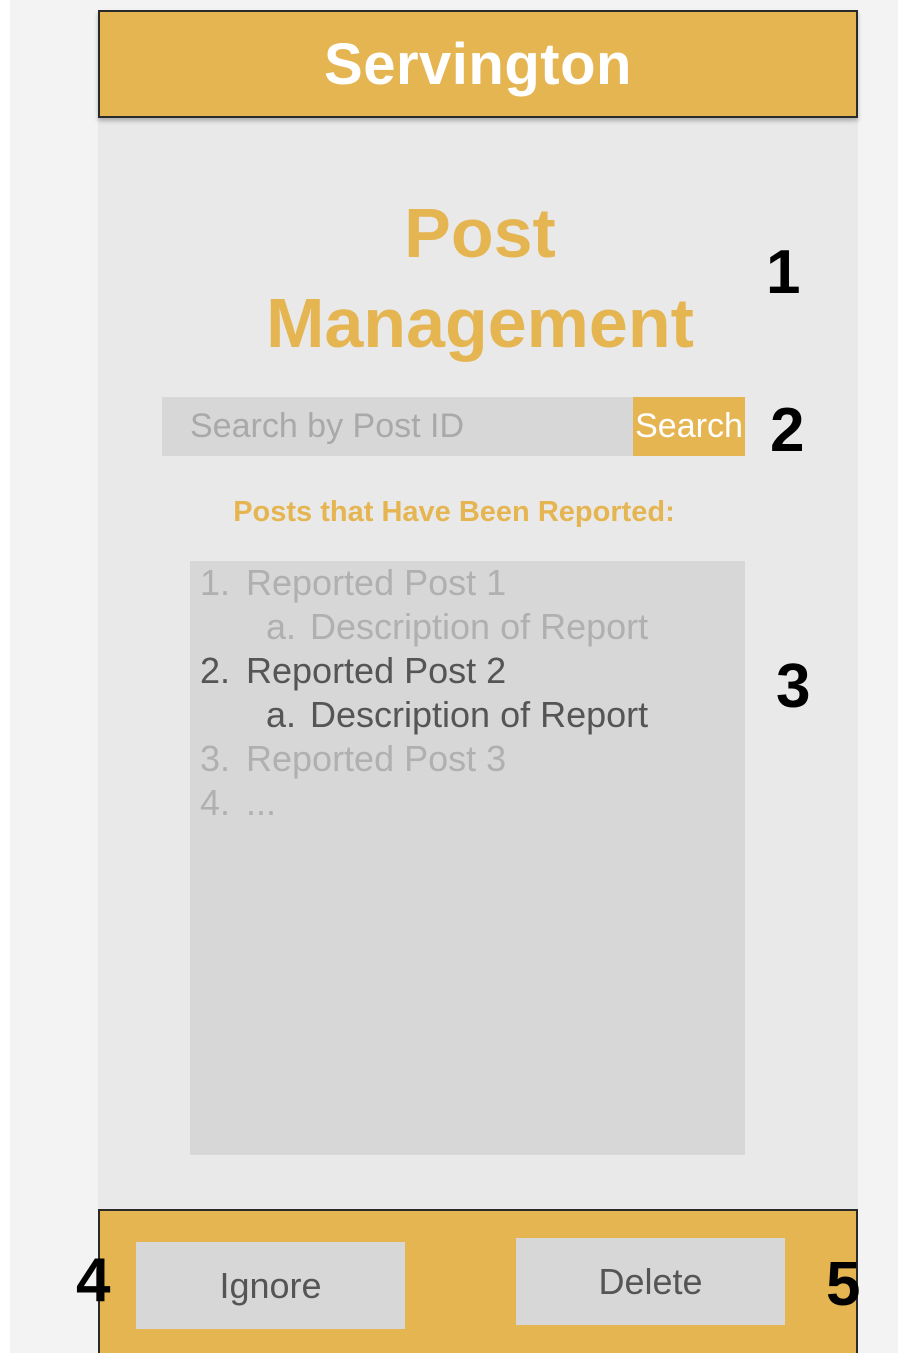 The height and width of the screenshot is (1353, 908). I want to click on list-item-number: 1., so click(215, 582).